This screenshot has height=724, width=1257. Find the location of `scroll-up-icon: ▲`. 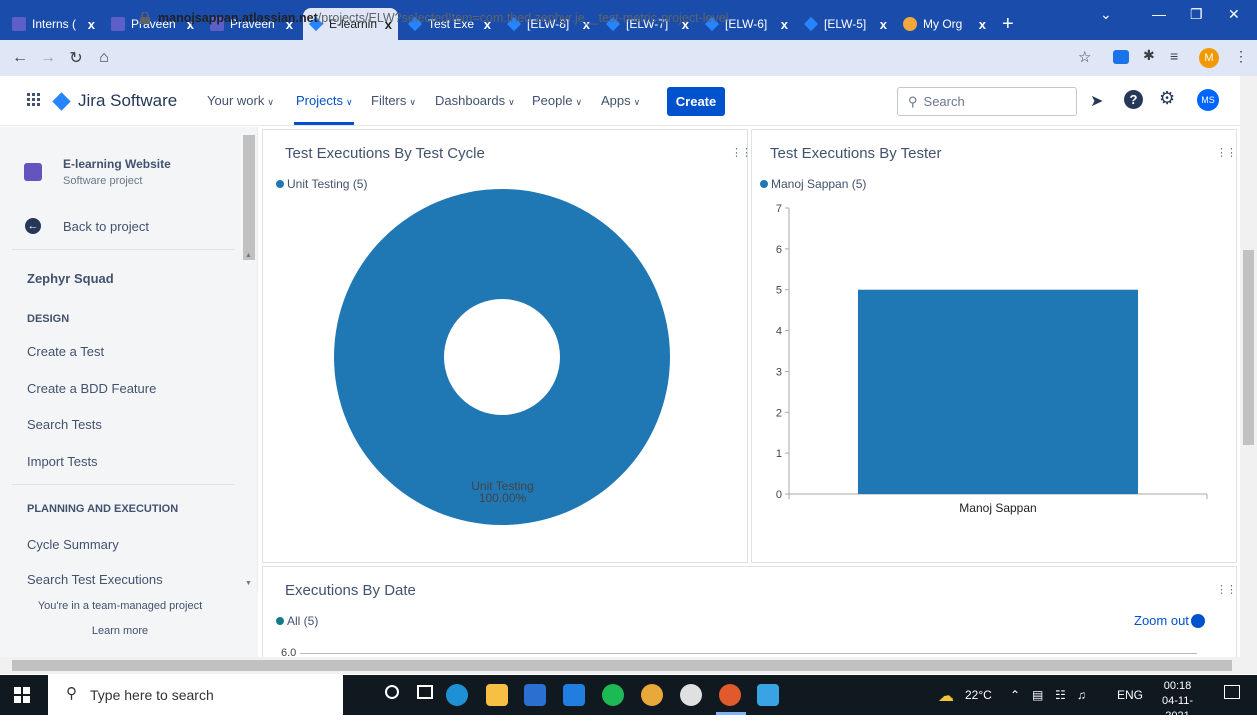

scroll-up-icon: ▲ is located at coordinates (248, 255).